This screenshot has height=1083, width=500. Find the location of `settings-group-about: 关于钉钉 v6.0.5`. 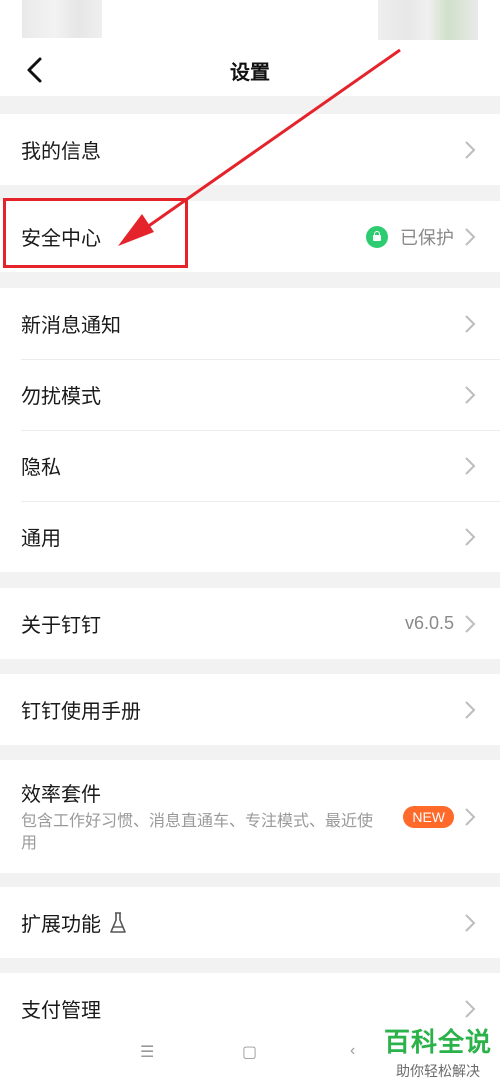

settings-group-about: 关于钉钉 v6.0.5 is located at coordinates (250, 623).